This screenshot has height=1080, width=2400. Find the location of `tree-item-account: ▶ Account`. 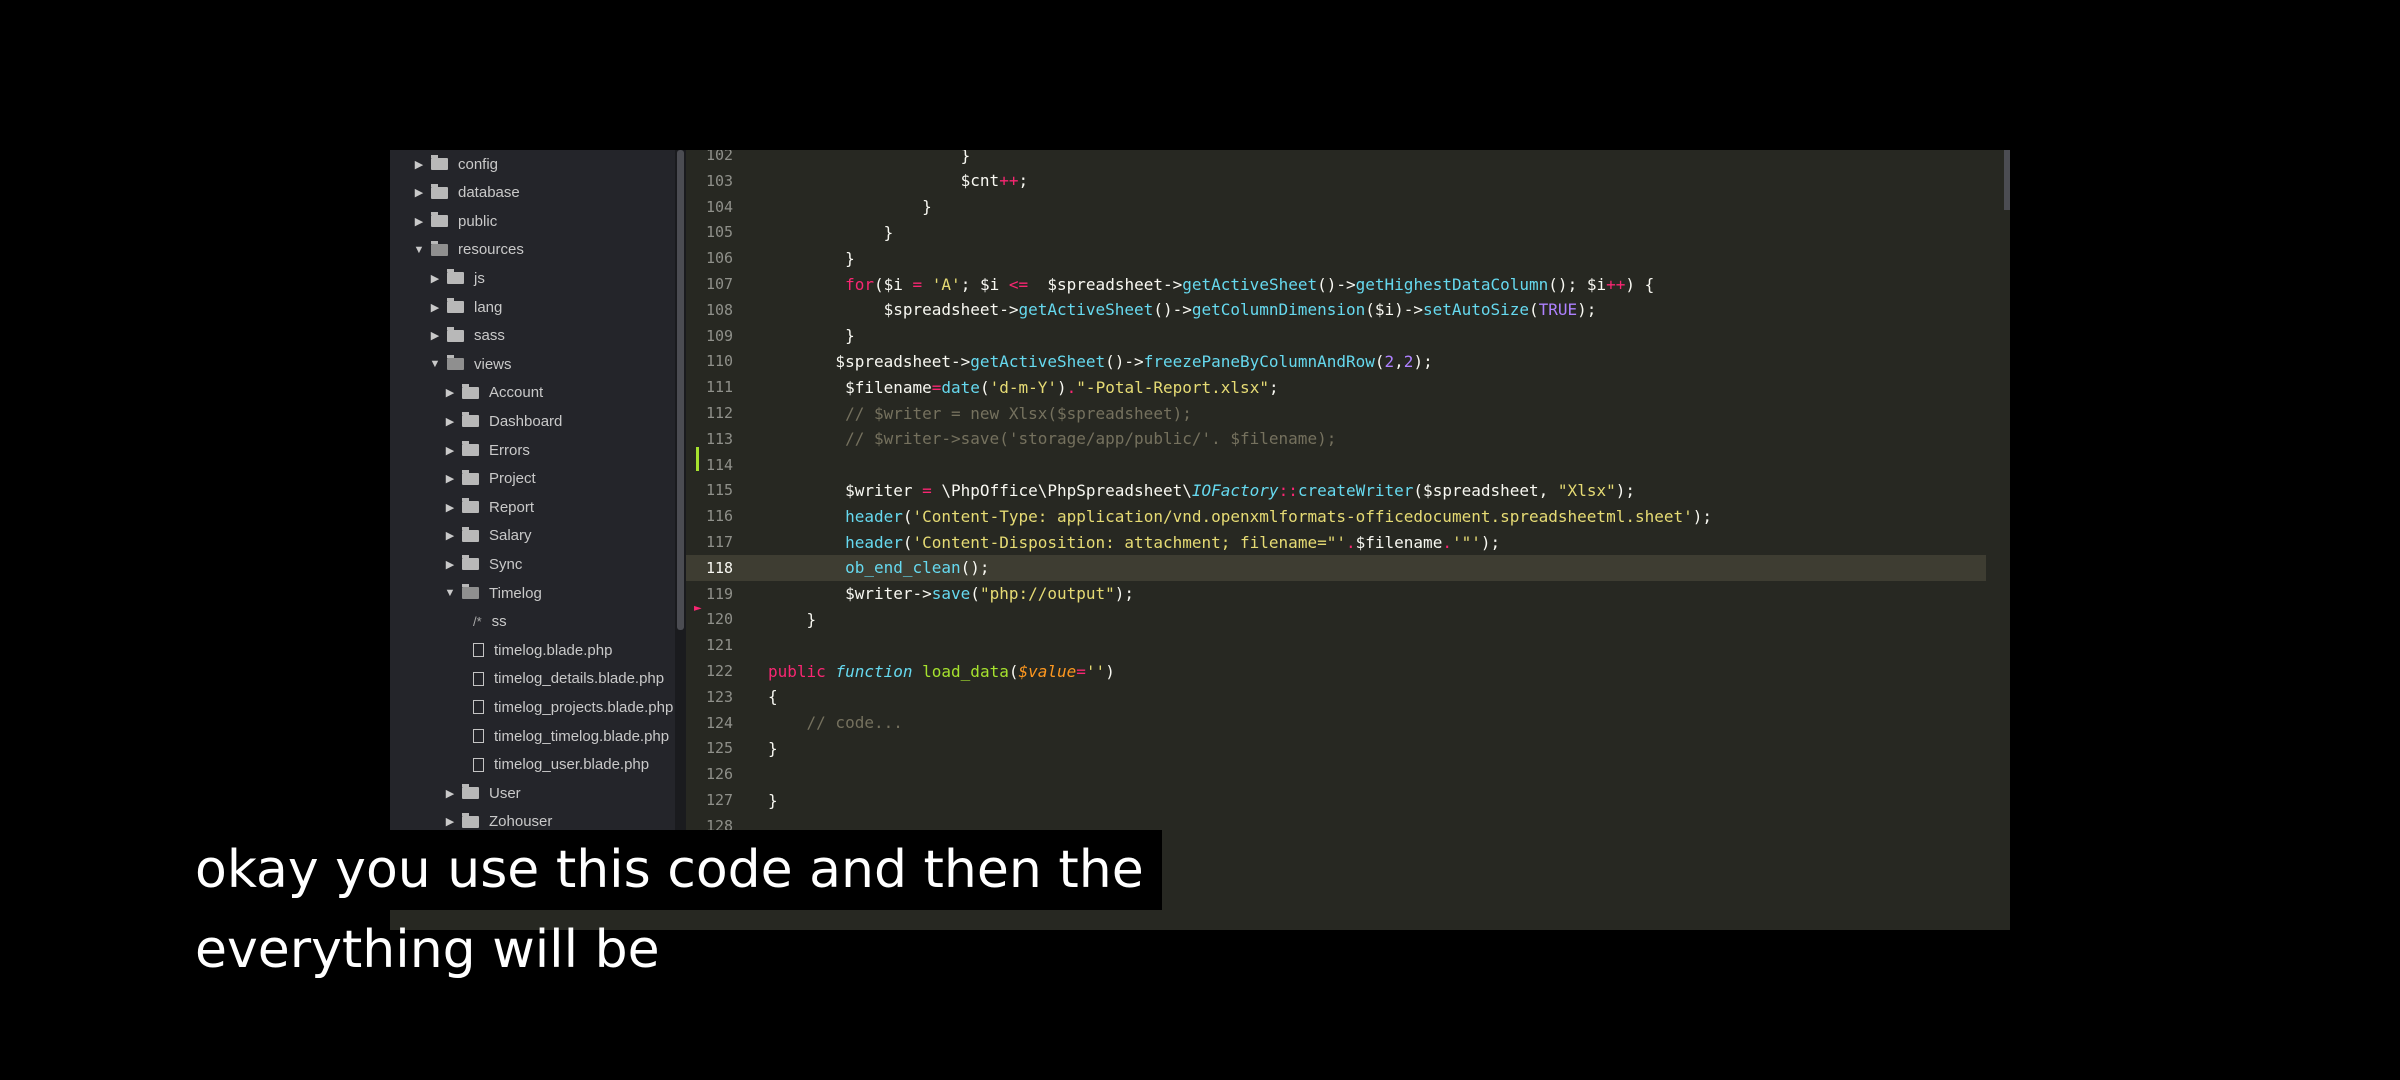

tree-item-account: ▶ Account is located at coordinates (493, 393).